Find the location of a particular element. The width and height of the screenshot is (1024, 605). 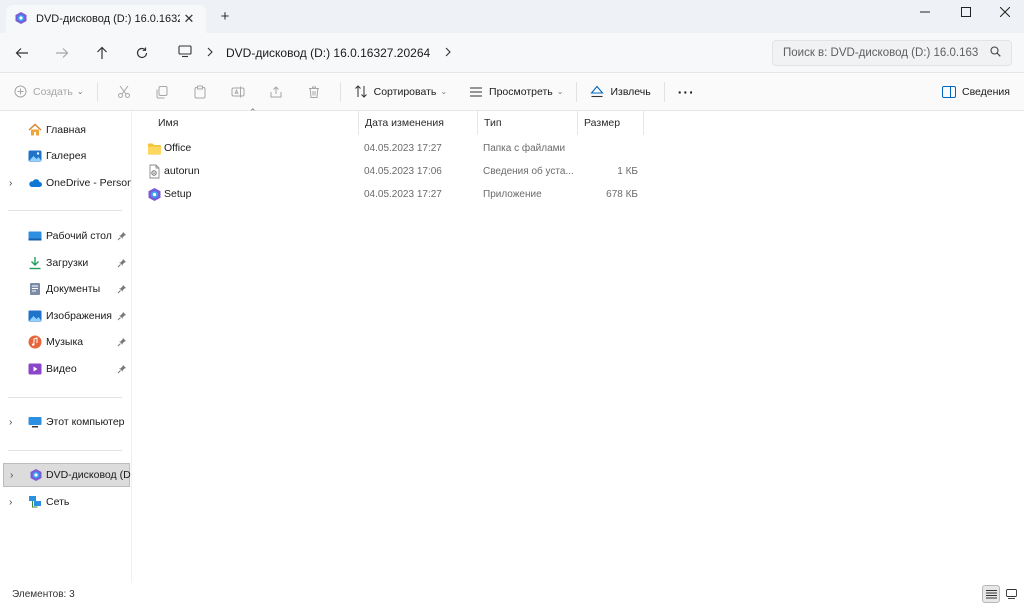

file-date: 04.05.2023 17:27 is located at coordinates (403, 148).